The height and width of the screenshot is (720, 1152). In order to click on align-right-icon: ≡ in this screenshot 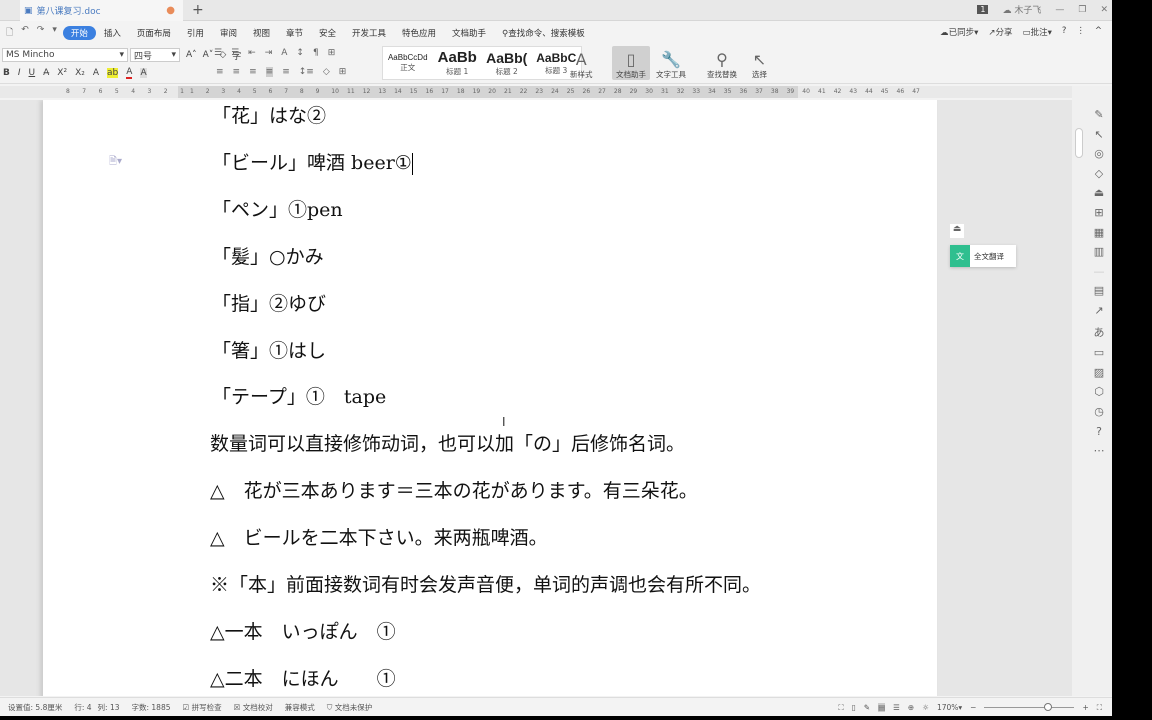, I will do `click(253, 72)`.